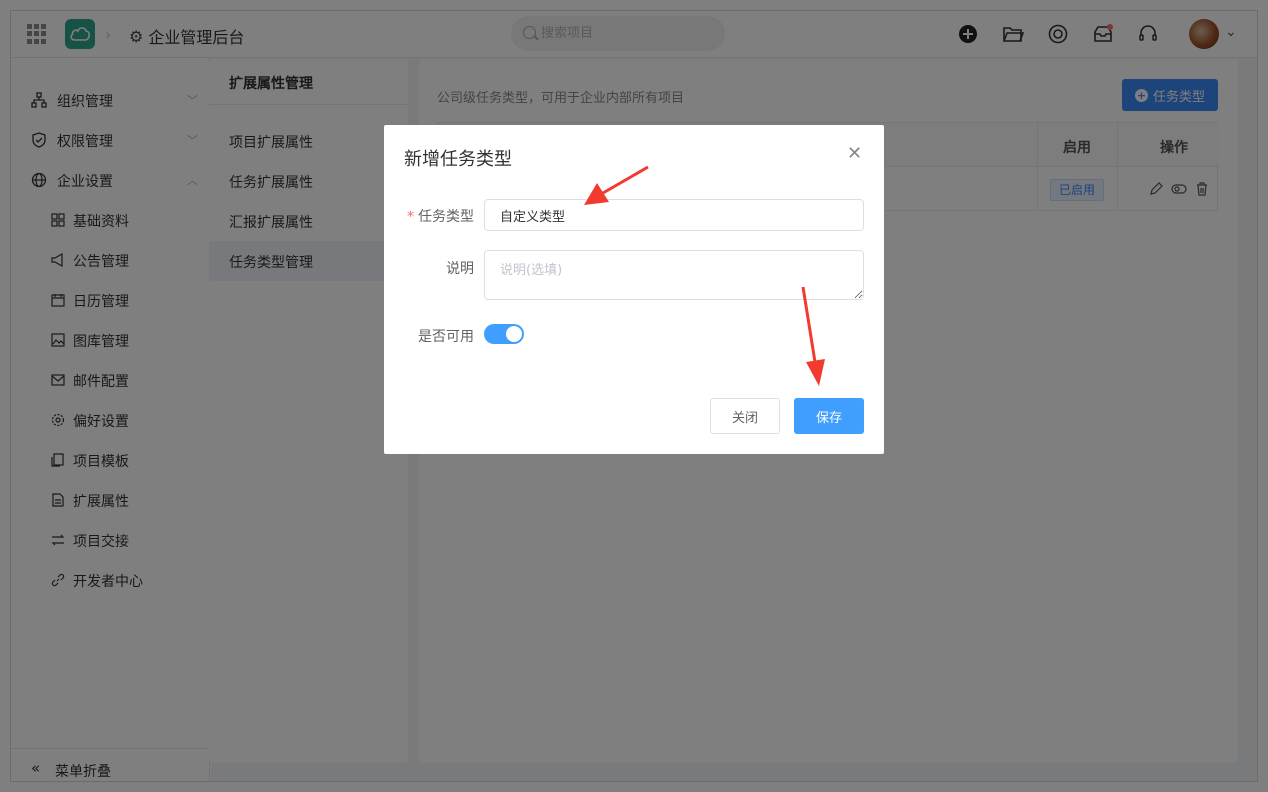  Describe the element at coordinates (410, 217) in the screenshot. I see `required-asterisk: *` at that location.